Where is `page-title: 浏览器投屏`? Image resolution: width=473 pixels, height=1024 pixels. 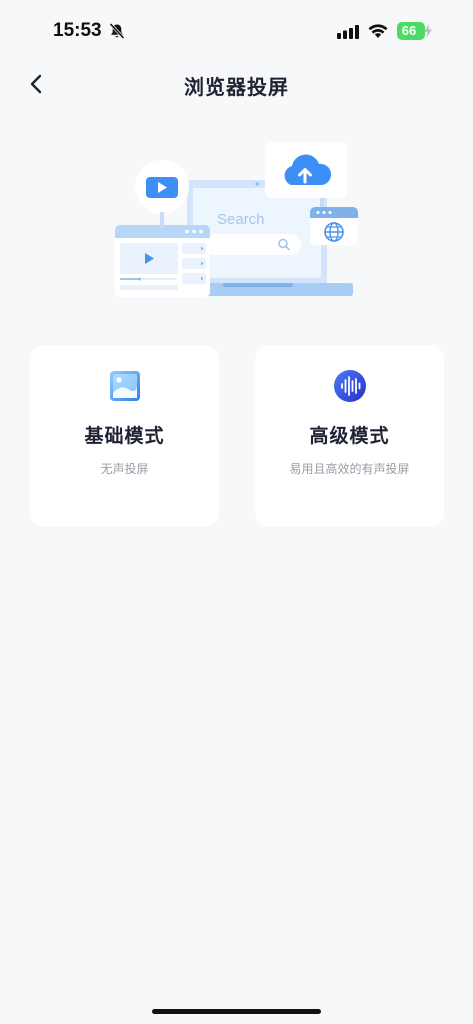 page-title: 浏览器投屏 is located at coordinates (236, 87).